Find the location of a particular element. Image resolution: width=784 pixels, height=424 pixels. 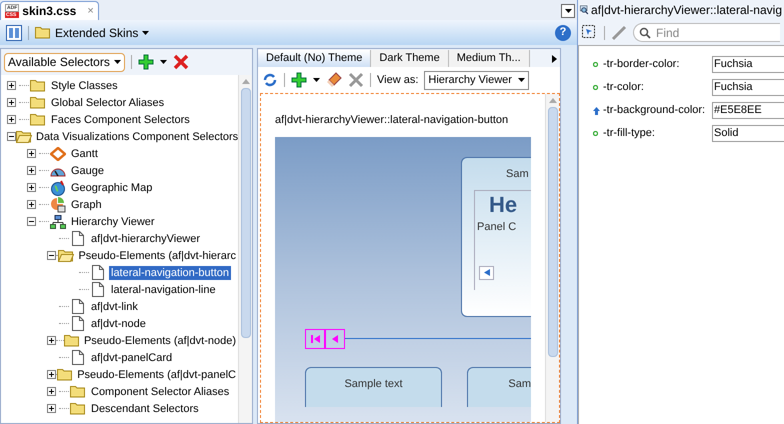

diamond-icon is located at coordinates (58, 153).